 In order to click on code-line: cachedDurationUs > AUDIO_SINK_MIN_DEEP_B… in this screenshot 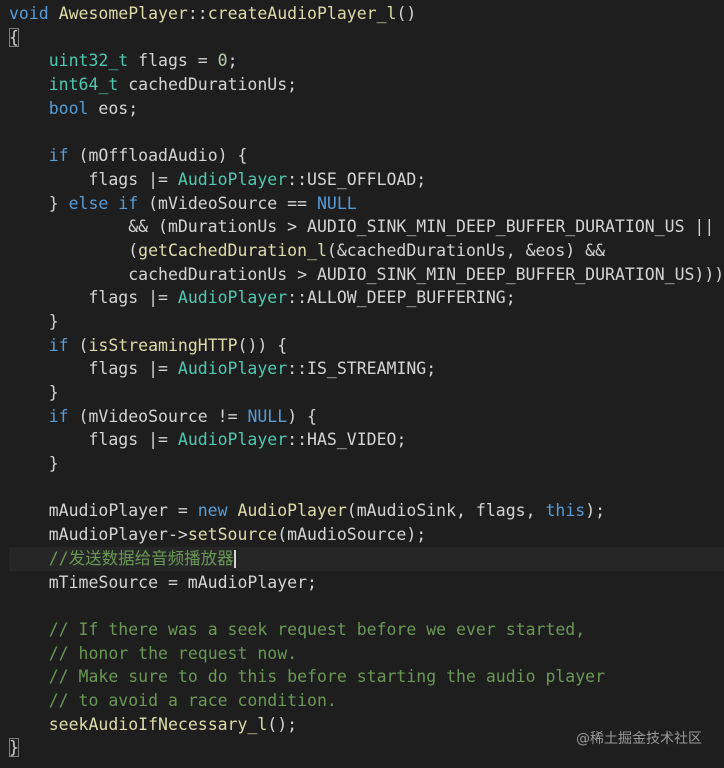, I will do `click(366, 275)`.